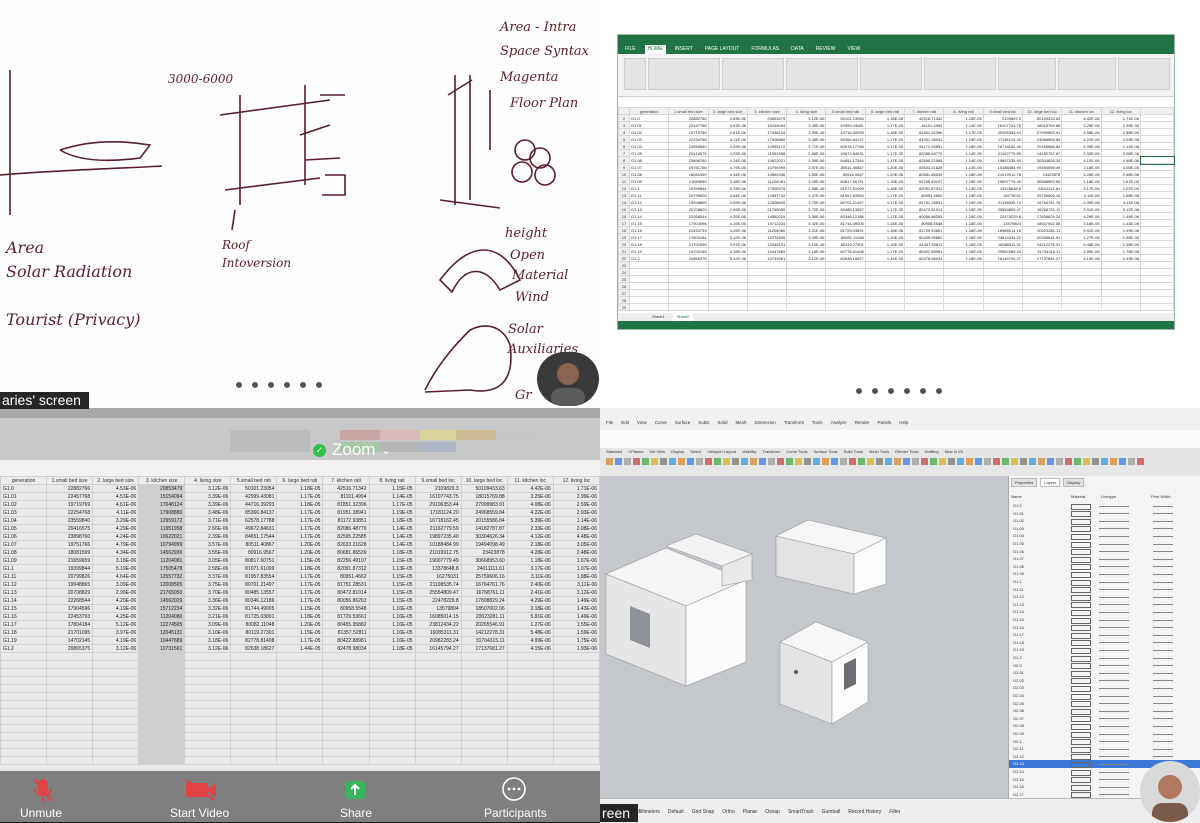 The height and width of the screenshot is (823, 1200). Describe the element at coordinates (1121, 237) in the screenshot. I see `cell: 1.55E-06` at that location.